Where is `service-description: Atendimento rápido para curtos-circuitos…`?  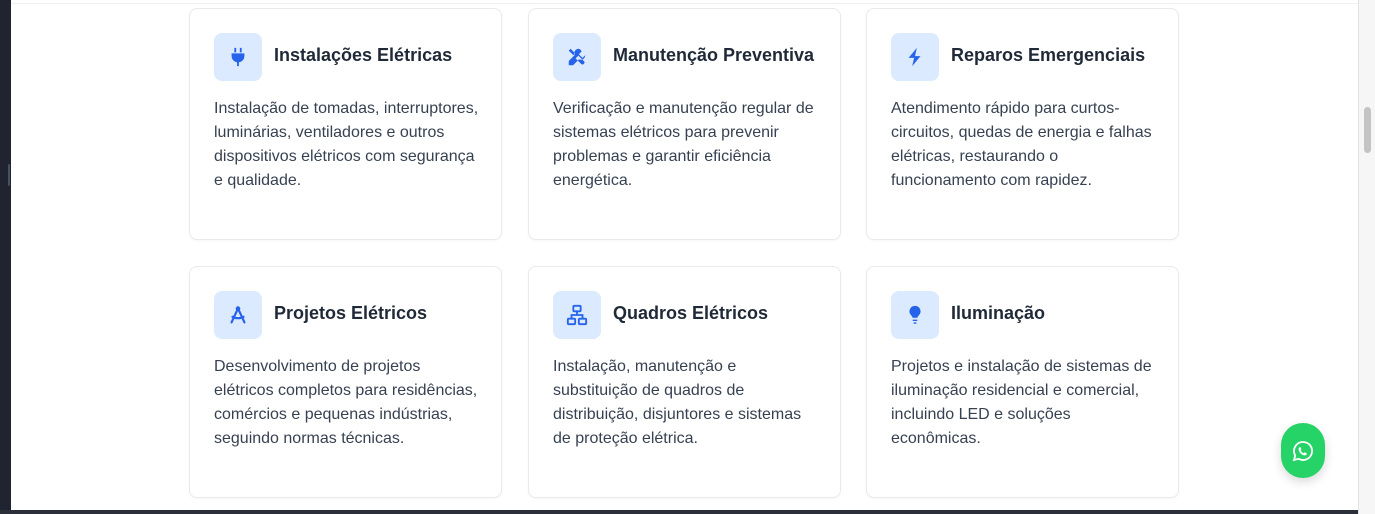
service-description: Atendimento rápido para curtos-circuitos… is located at coordinates (1021, 144).